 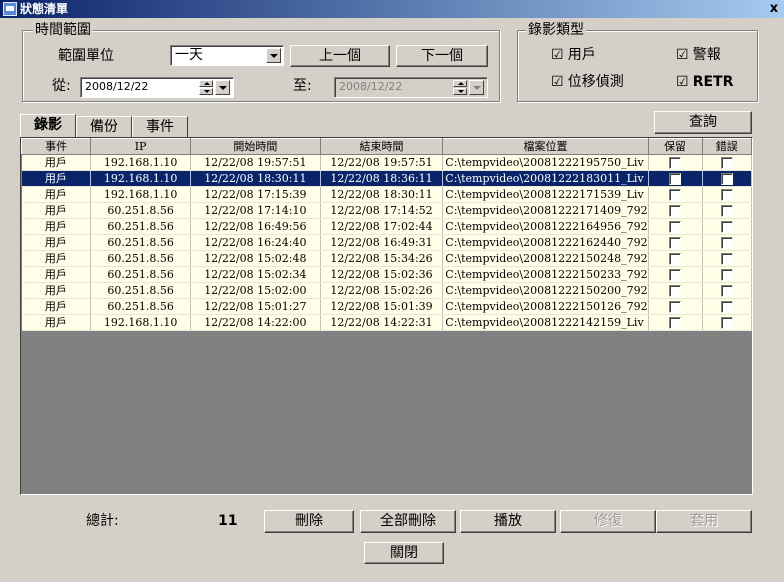 What do you see at coordinates (675, 146) in the screenshot?
I see `col-keep-header: 保留` at bounding box center [675, 146].